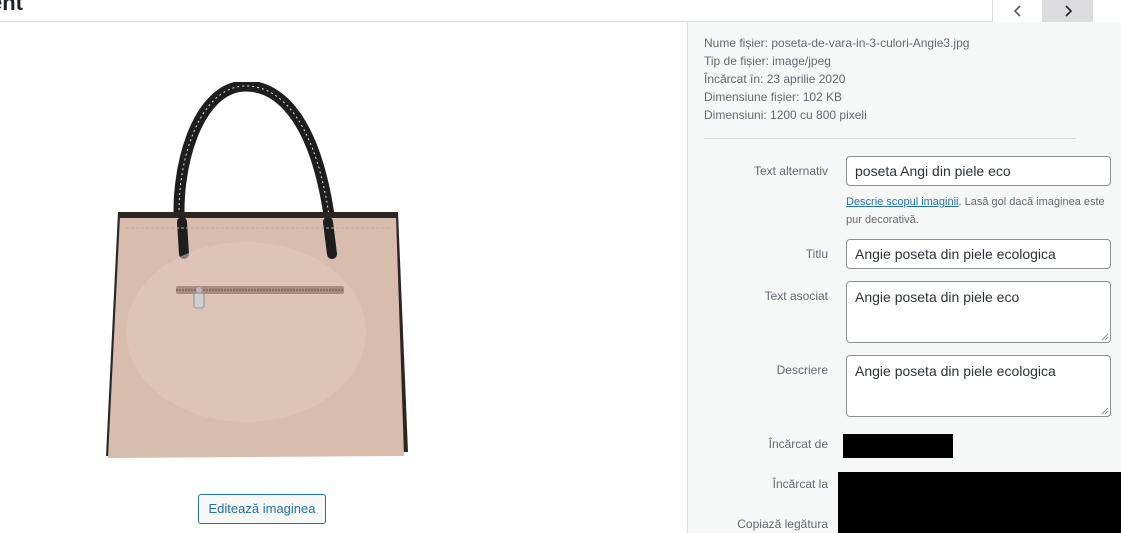 This screenshot has height=533, width=1121. Describe the element at coordinates (902, 202) in the screenshot. I see `alt-text-help-link: Descrie scopul imaginii` at that location.